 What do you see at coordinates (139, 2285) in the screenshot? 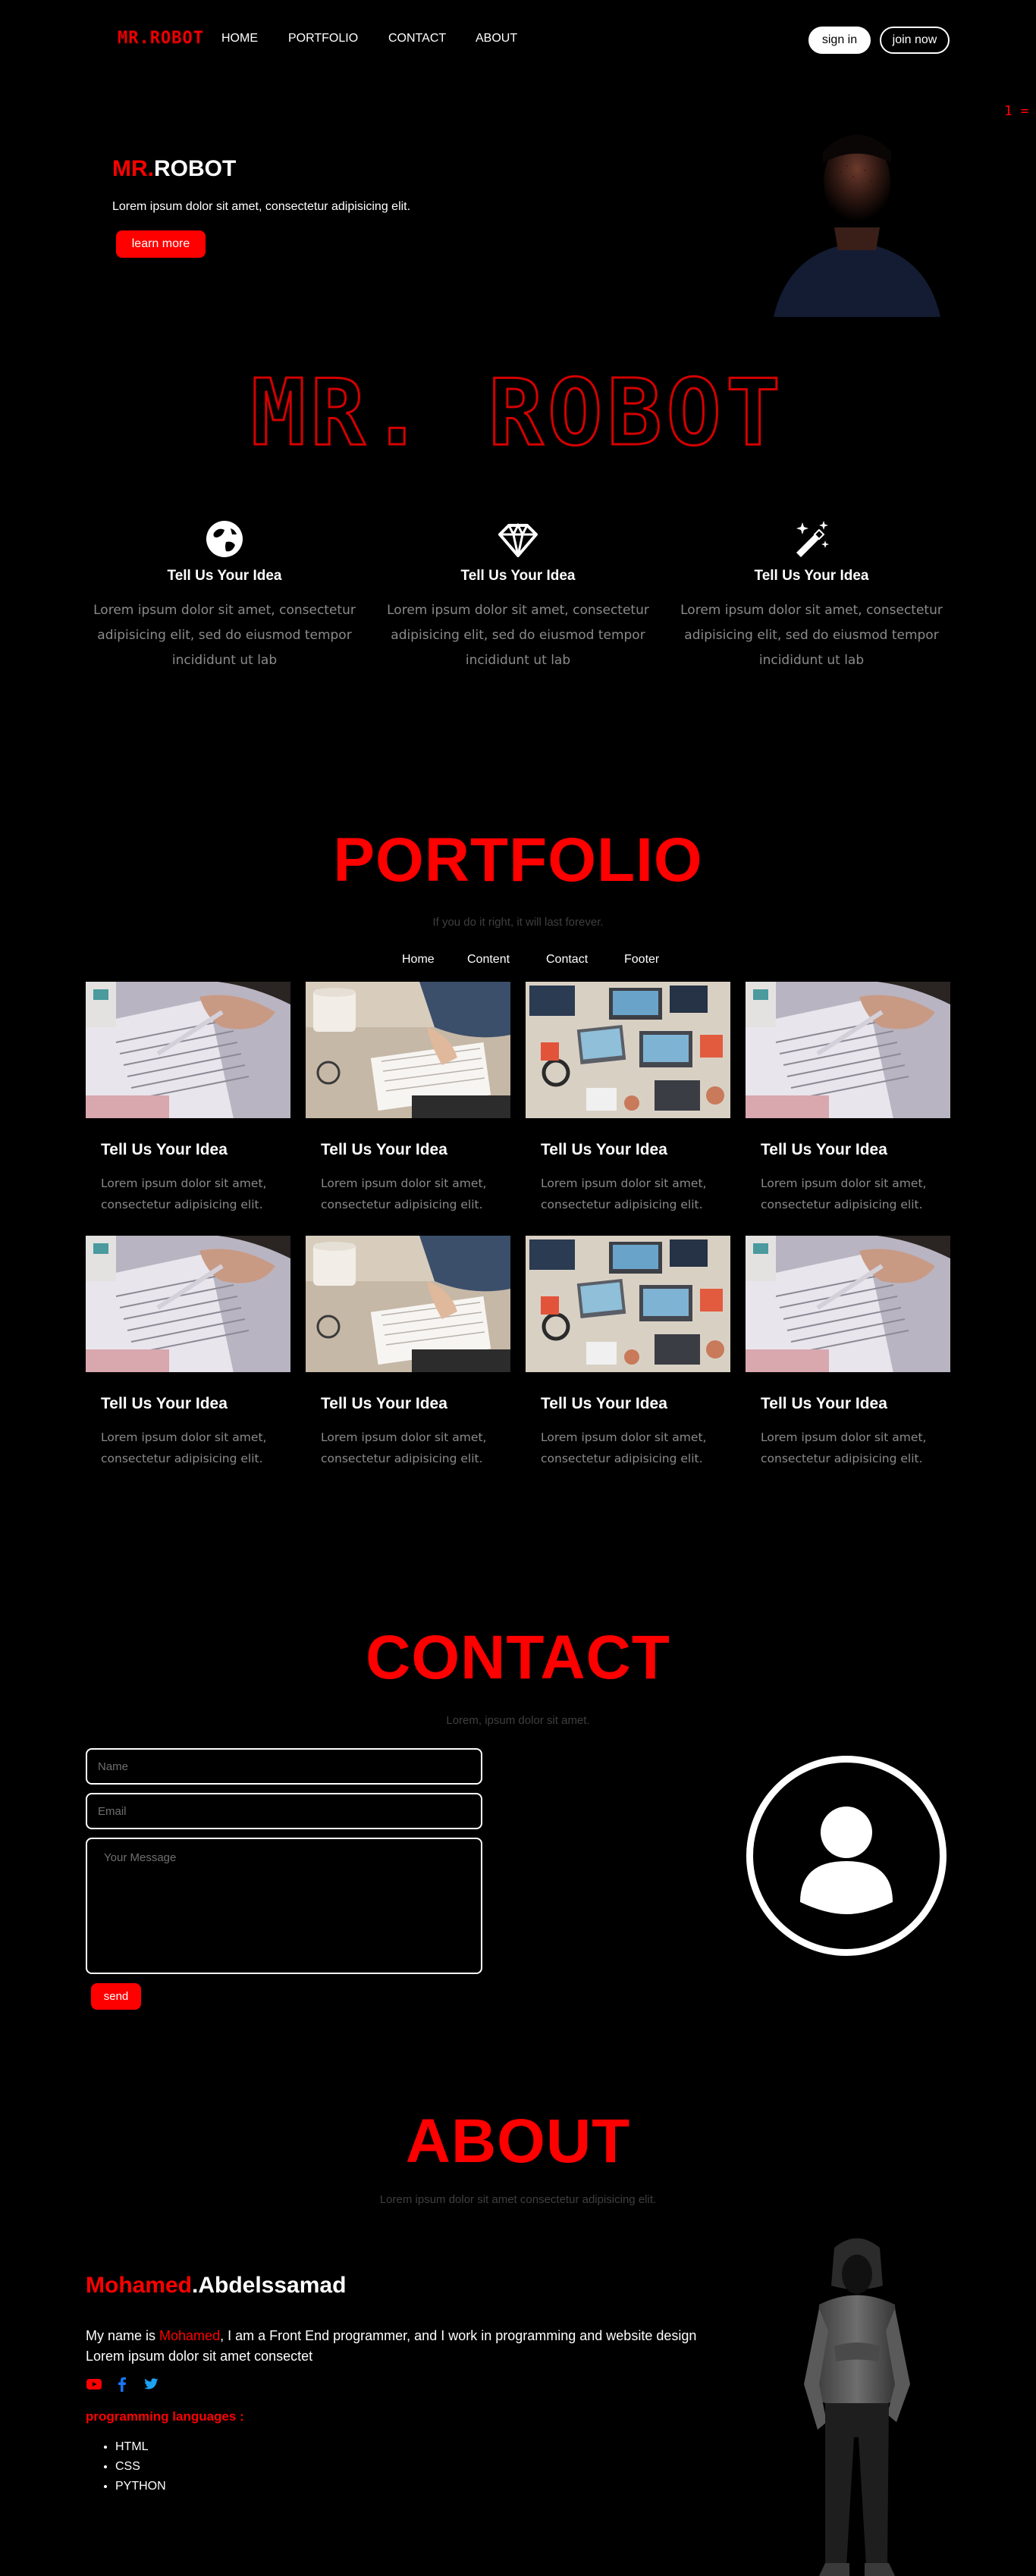
I see `about-name-red: Mohamed` at bounding box center [139, 2285].